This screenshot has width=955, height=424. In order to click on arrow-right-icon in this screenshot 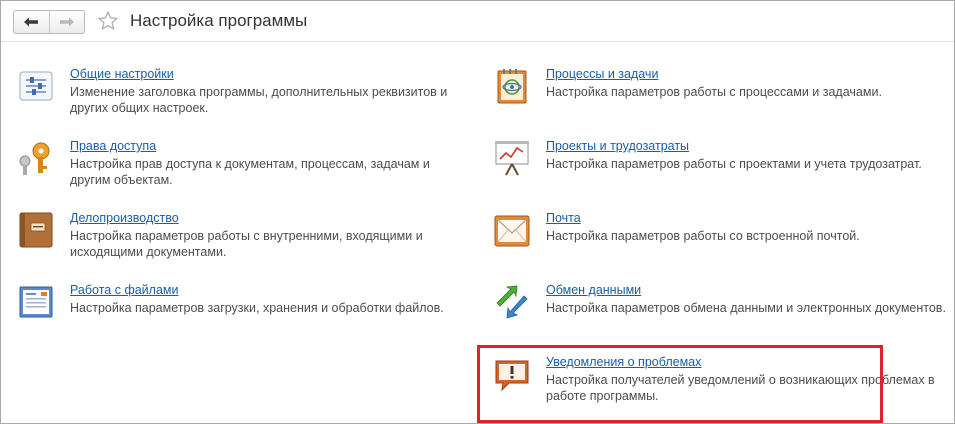, I will do `click(66, 22)`.